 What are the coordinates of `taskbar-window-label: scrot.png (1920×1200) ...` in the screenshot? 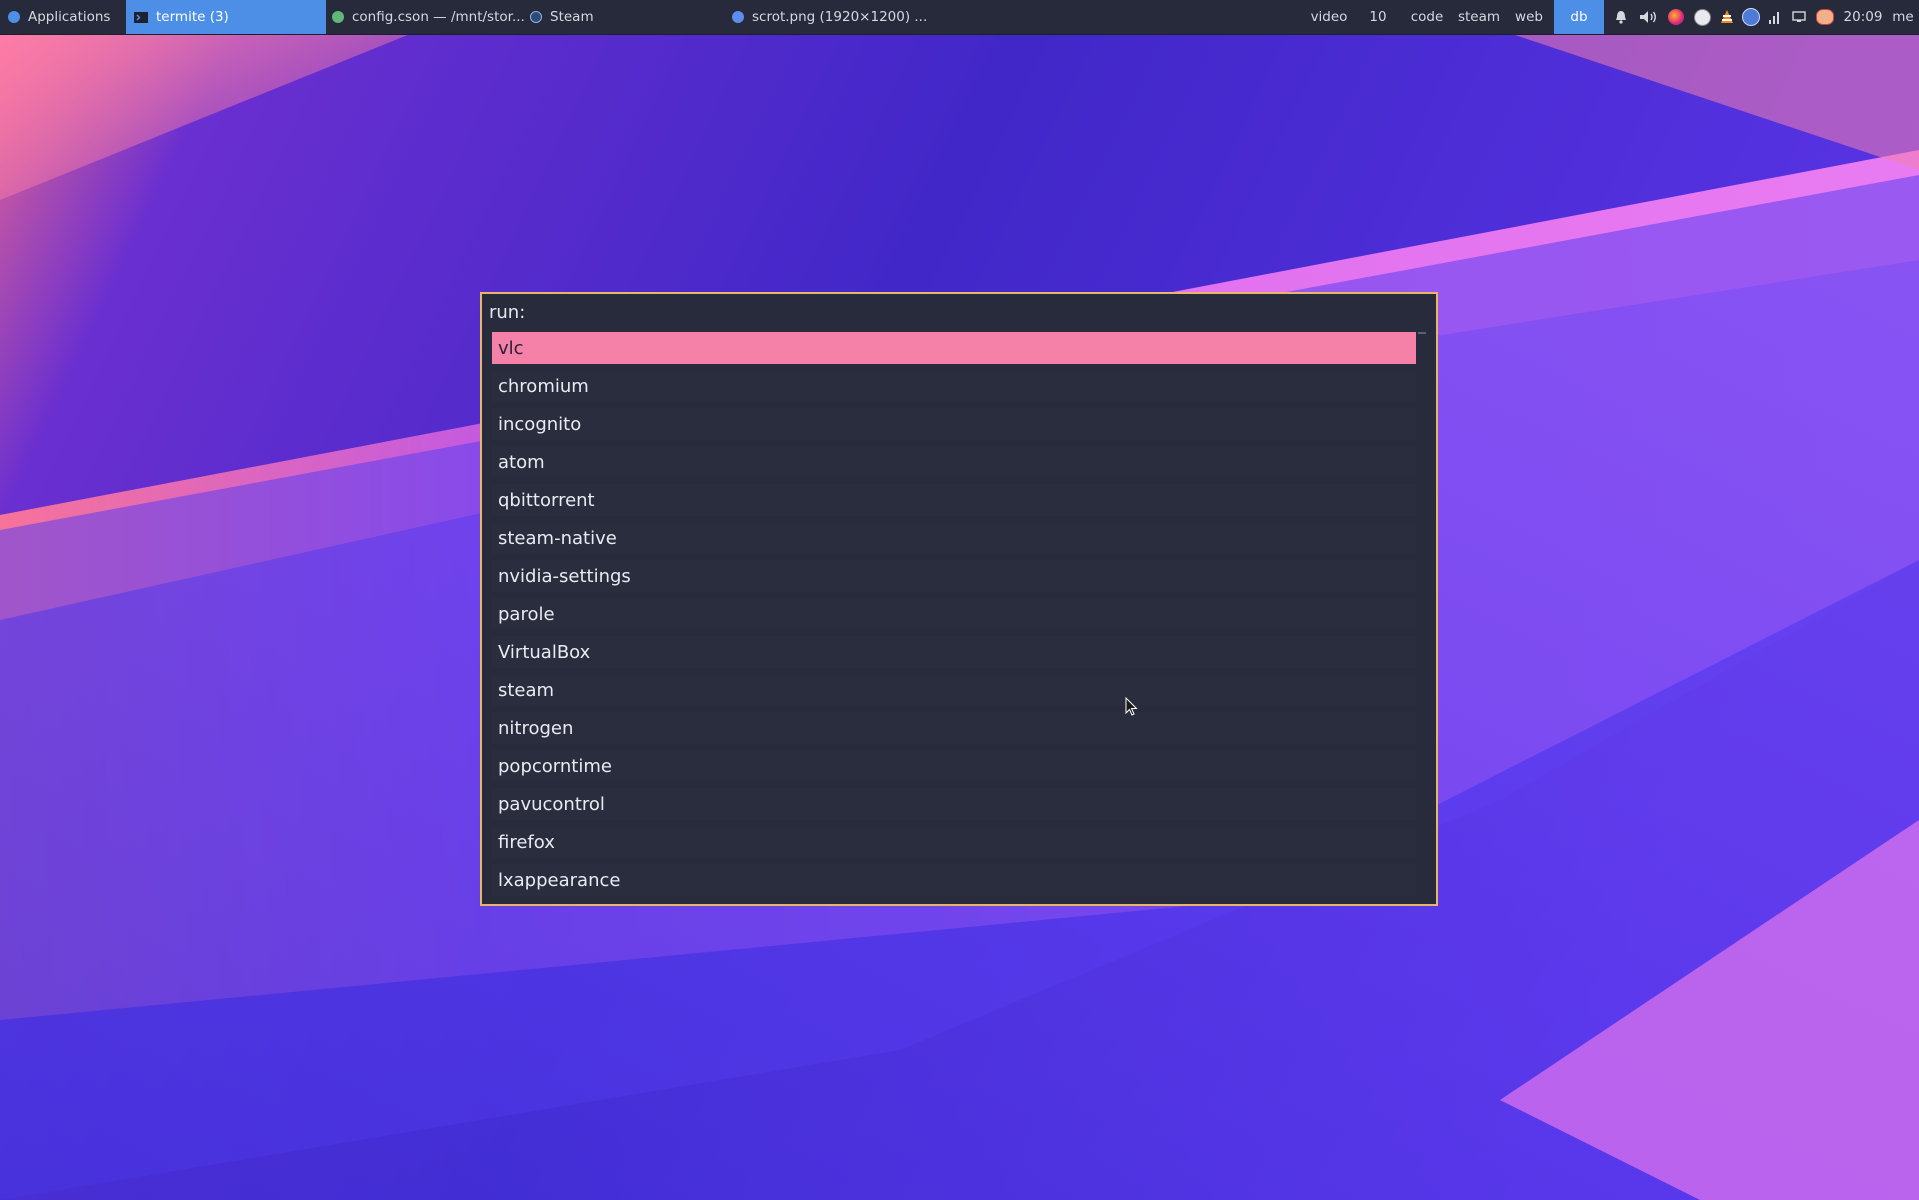 It's located at (840, 17).